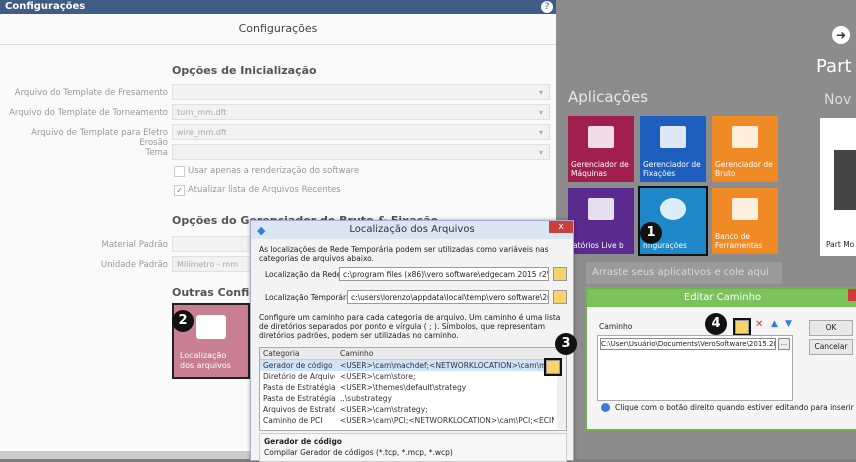 This screenshot has height=462, width=856. What do you see at coordinates (601, 221) in the screenshot?
I see `tile-live-reports: latórios Live b` at bounding box center [601, 221].